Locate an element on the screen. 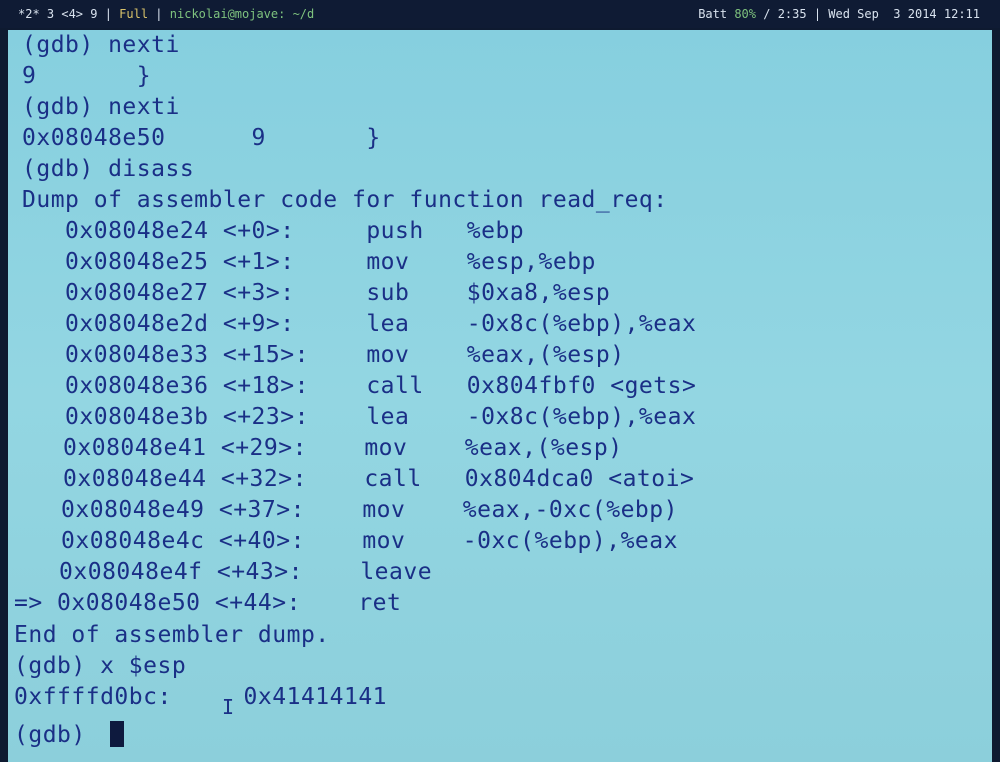 This screenshot has height=762, width=1000. status-right: Batt 80% / 2:35 | Wed Sep 3 2014 12:11 is located at coordinates (839, 14).